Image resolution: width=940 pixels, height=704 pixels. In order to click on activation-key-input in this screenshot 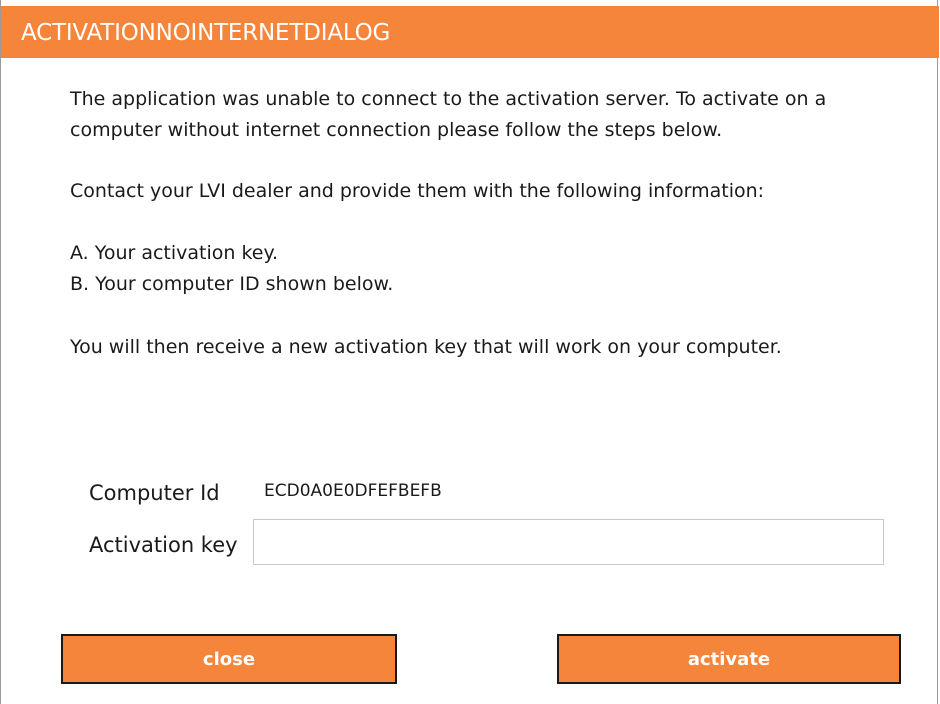, I will do `click(568, 542)`.